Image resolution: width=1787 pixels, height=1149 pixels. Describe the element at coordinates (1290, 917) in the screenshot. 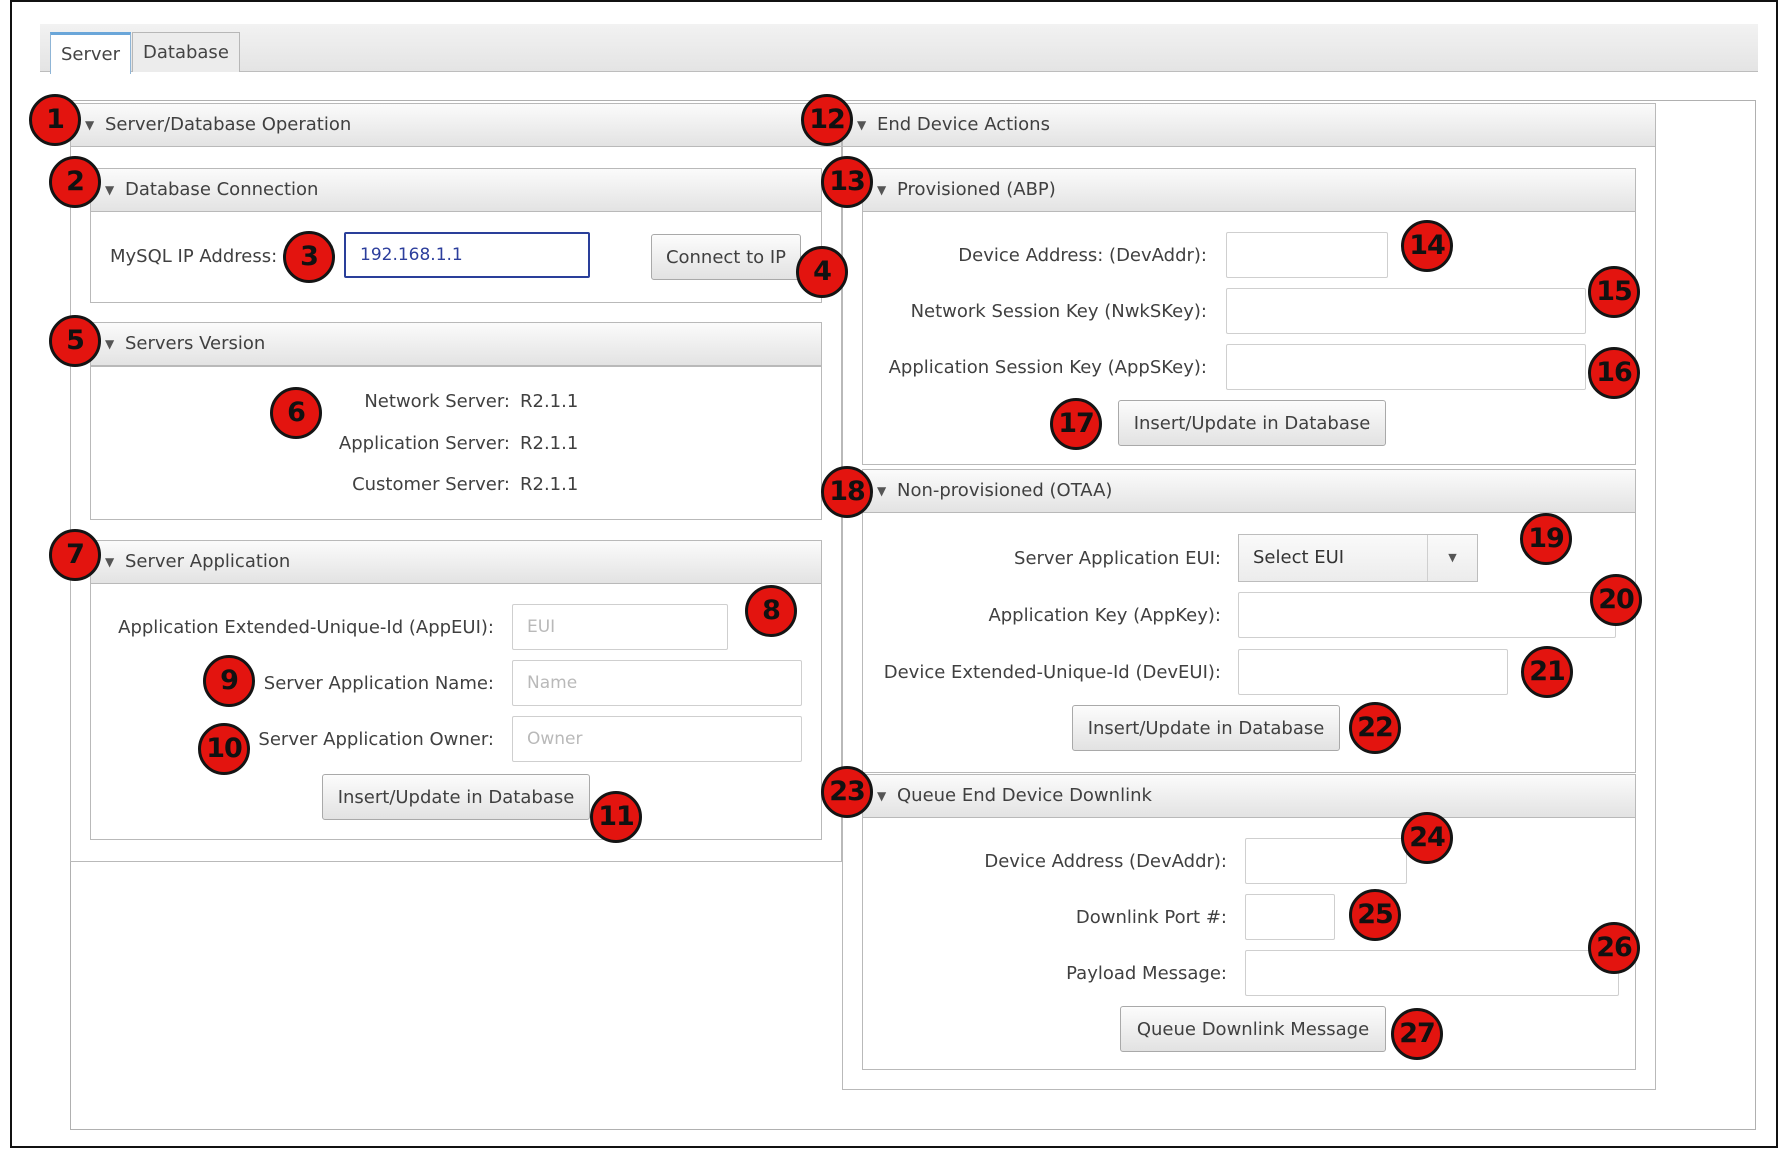

I see `downlink-port-input` at that location.